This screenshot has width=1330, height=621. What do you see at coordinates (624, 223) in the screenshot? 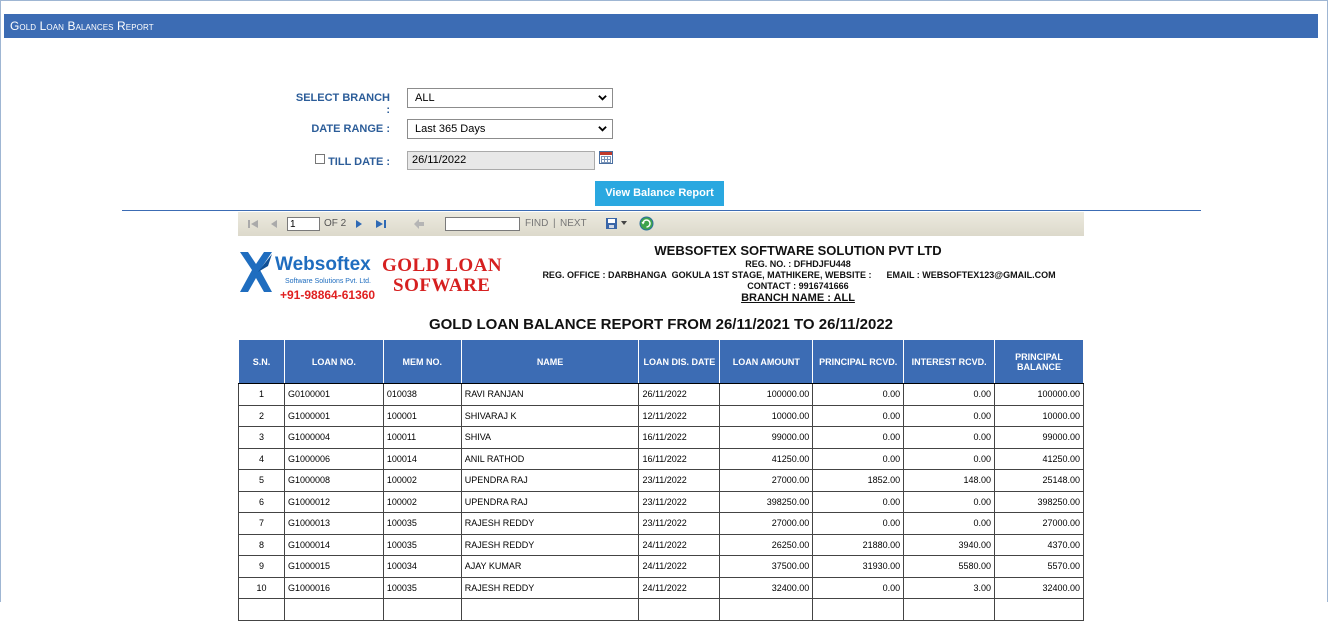
I see `export-dropdown-icon` at bounding box center [624, 223].